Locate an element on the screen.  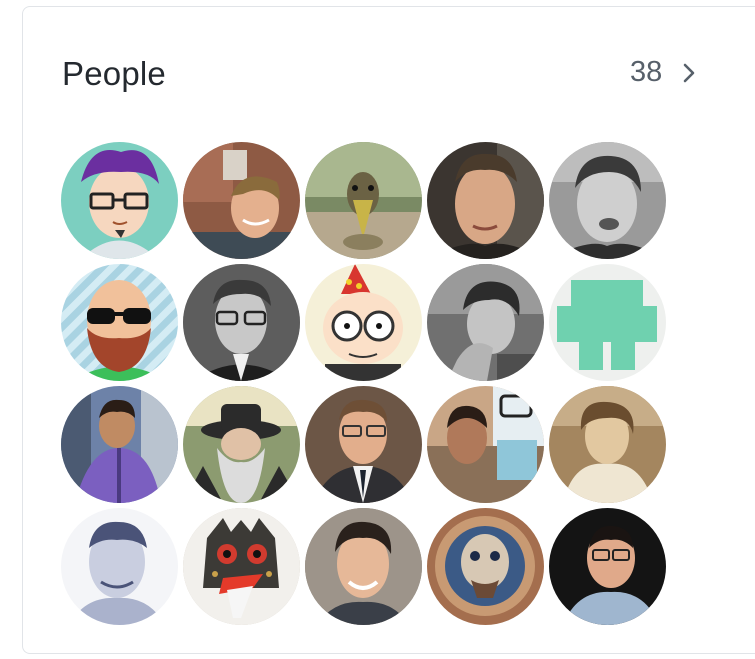
people-count: 38 is located at coordinates (646, 72).